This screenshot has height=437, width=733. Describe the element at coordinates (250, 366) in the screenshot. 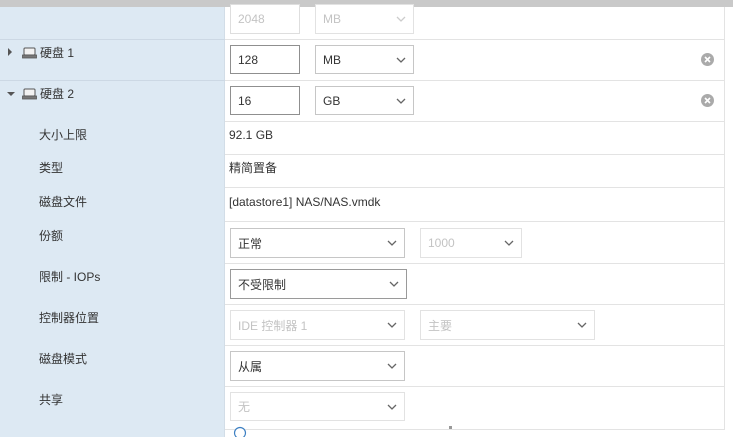

I see `disk-mode-select-value: 从属` at that location.